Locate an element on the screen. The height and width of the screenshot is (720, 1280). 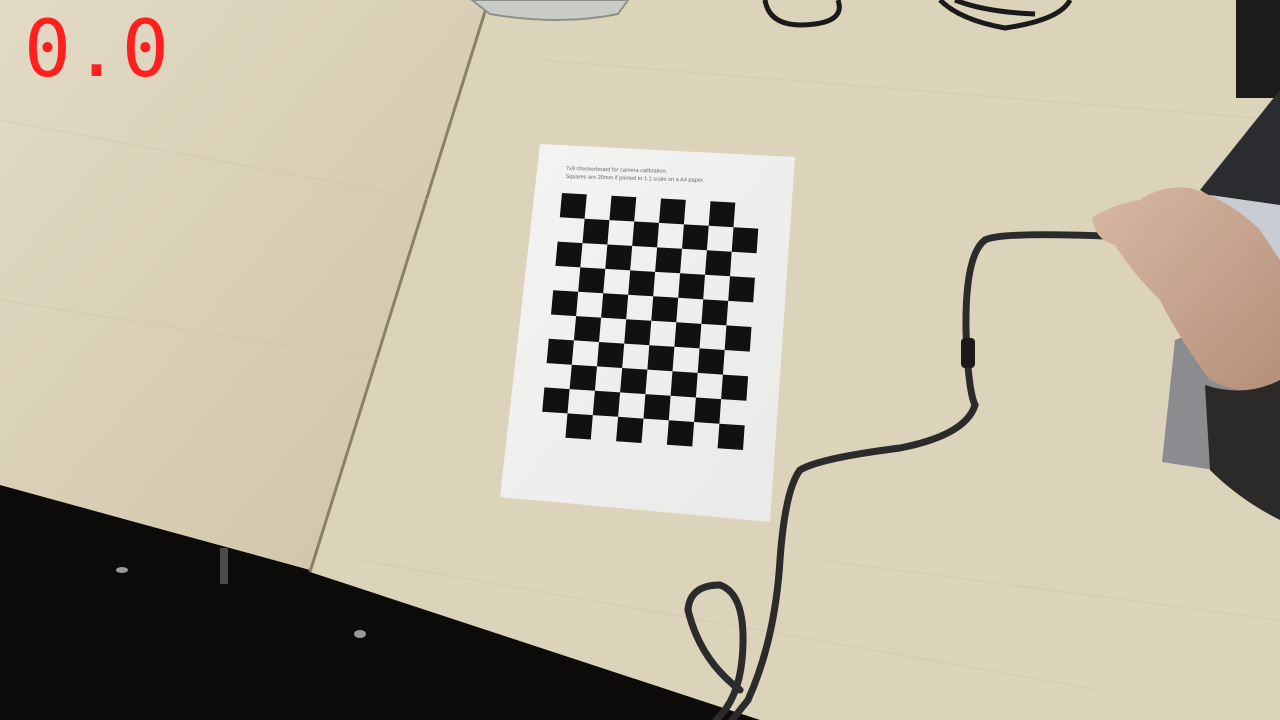
cable-ferrite is located at coordinates (968, 353).